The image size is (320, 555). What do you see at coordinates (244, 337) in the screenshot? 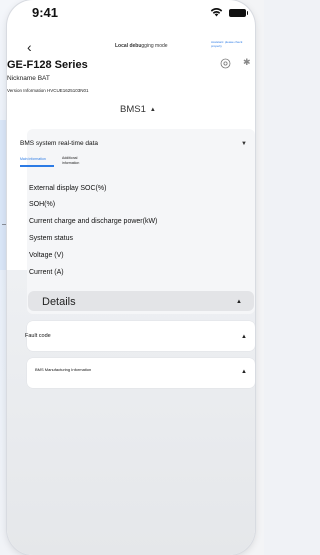
I see `fault-code-arrow-icon: ▲` at bounding box center [244, 337].